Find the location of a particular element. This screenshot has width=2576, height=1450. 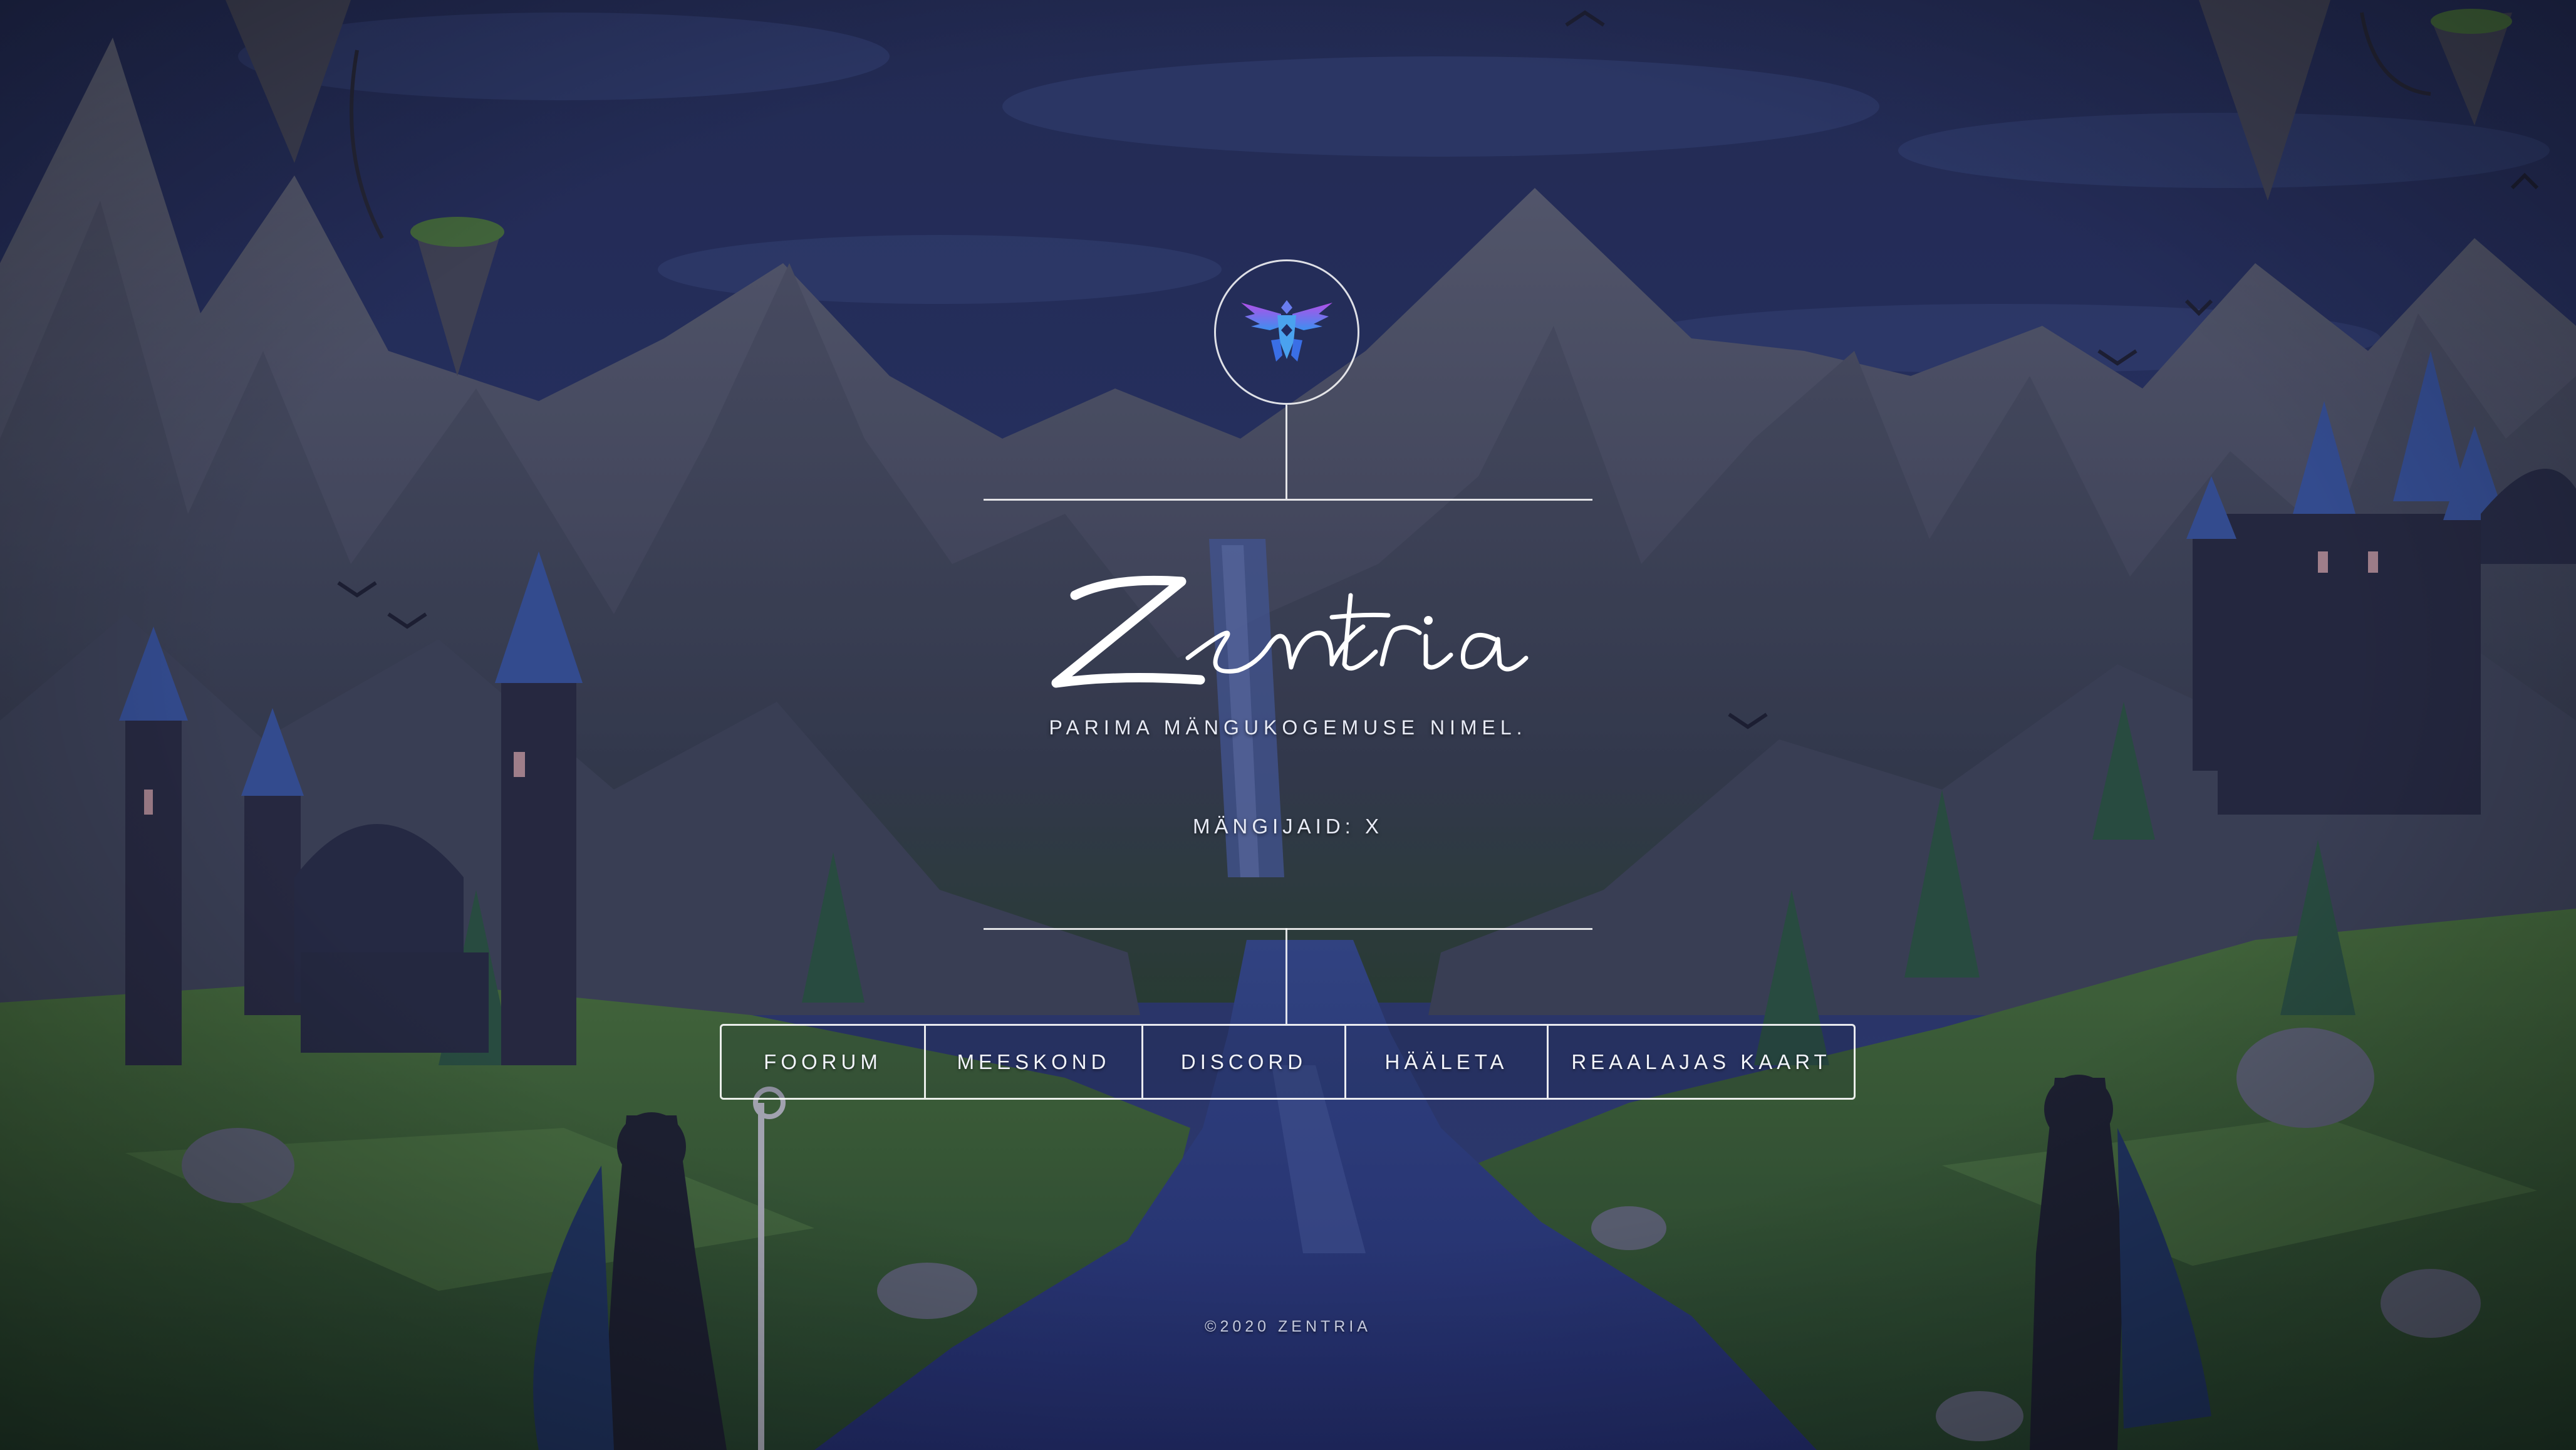

tagline: PARIMA MÄNGUKOGEMUSE NIMEL. is located at coordinates (1288, 727).